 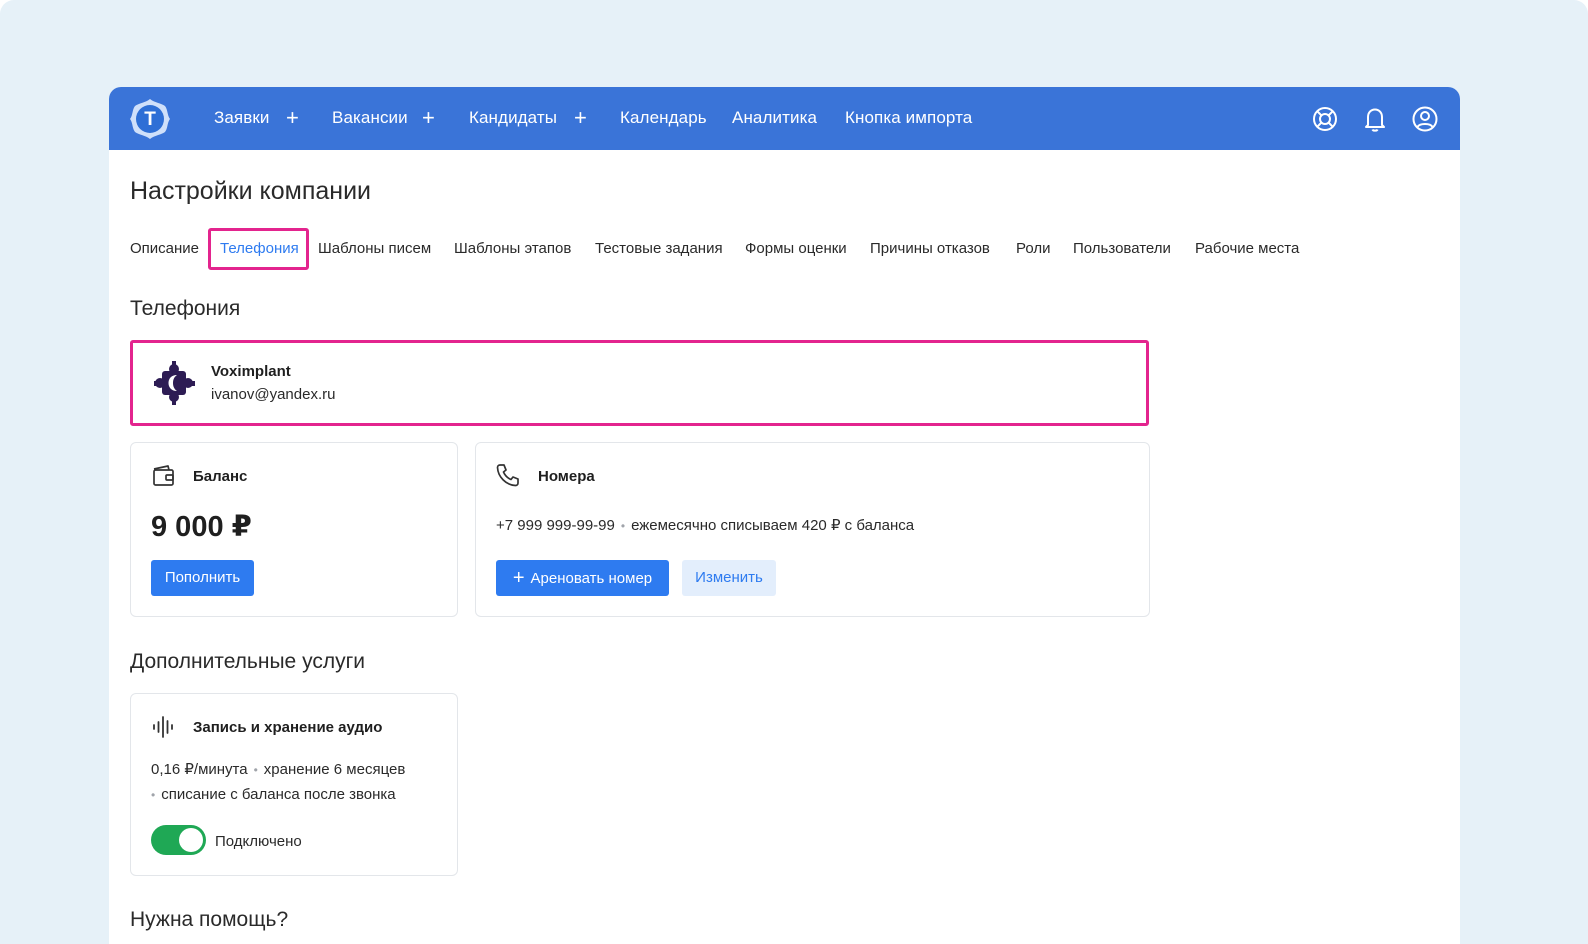 What do you see at coordinates (930, 248) in the screenshot?
I see `tab-rejection-reasons: Причины отказов` at bounding box center [930, 248].